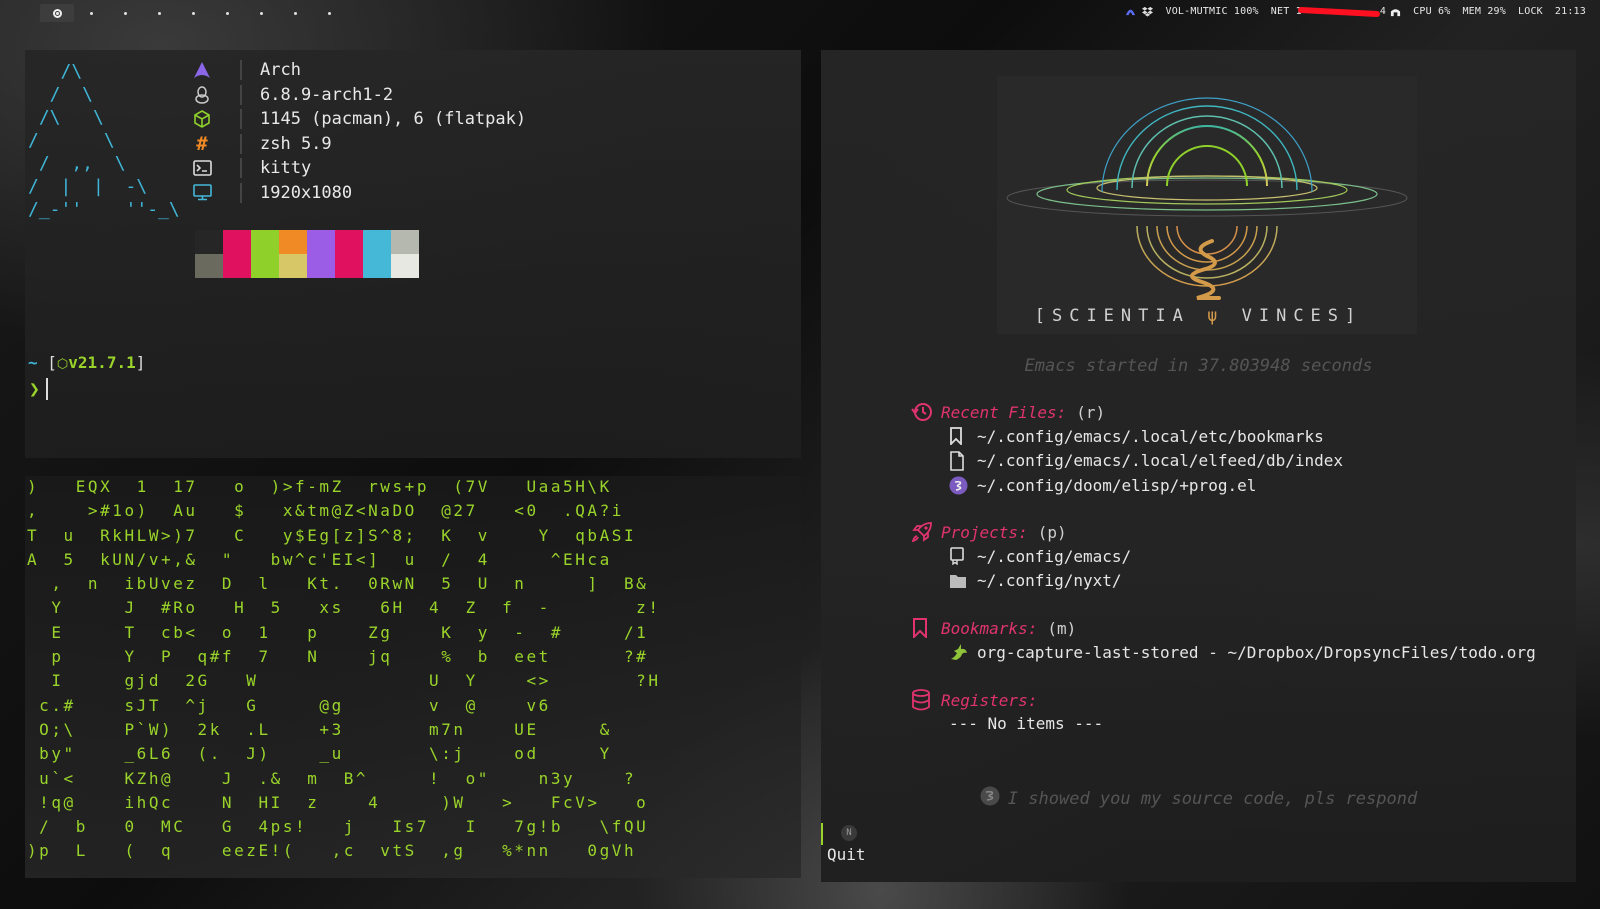 The image size is (1600, 909). Describe the element at coordinates (338, 657) in the screenshot. I see `matrix-line: p Y P q#f 7 N jq % b eet ?#` at that location.